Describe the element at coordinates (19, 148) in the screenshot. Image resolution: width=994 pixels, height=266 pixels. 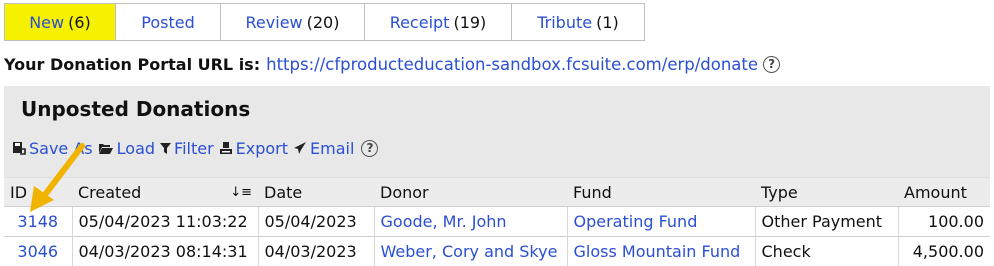
I see `save-icon` at that location.